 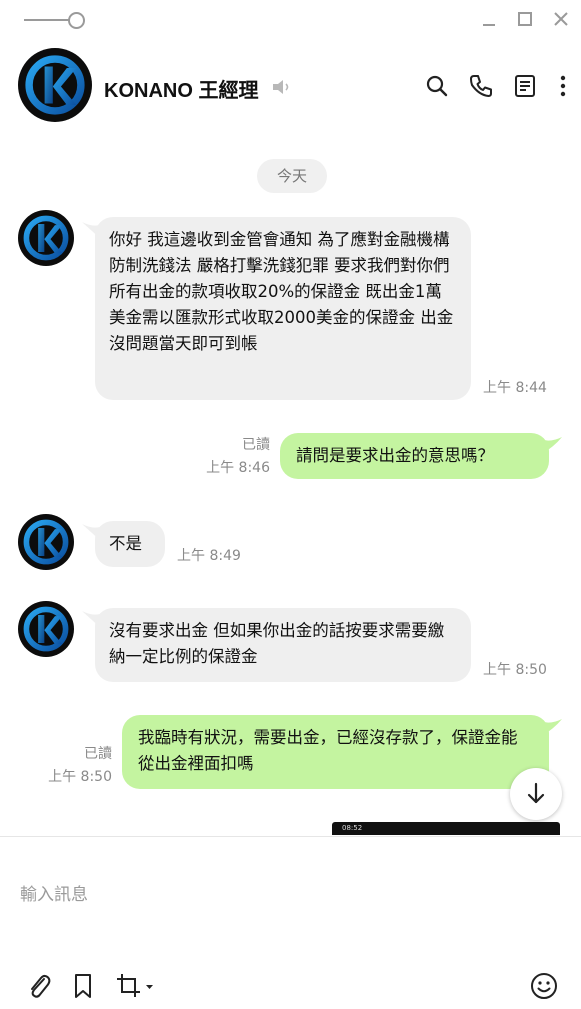 What do you see at coordinates (563, 86) in the screenshot?
I see `more-vertical-icon` at bounding box center [563, 86].